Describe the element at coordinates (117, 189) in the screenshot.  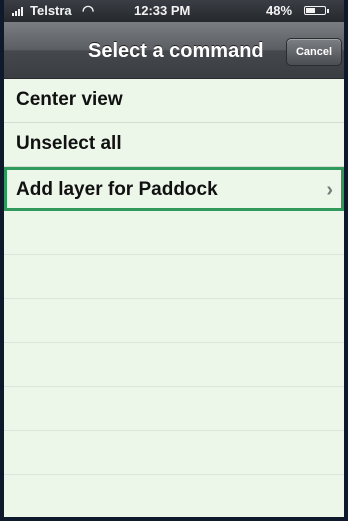
I see `command-label: Add layer for Paddock` at that location.